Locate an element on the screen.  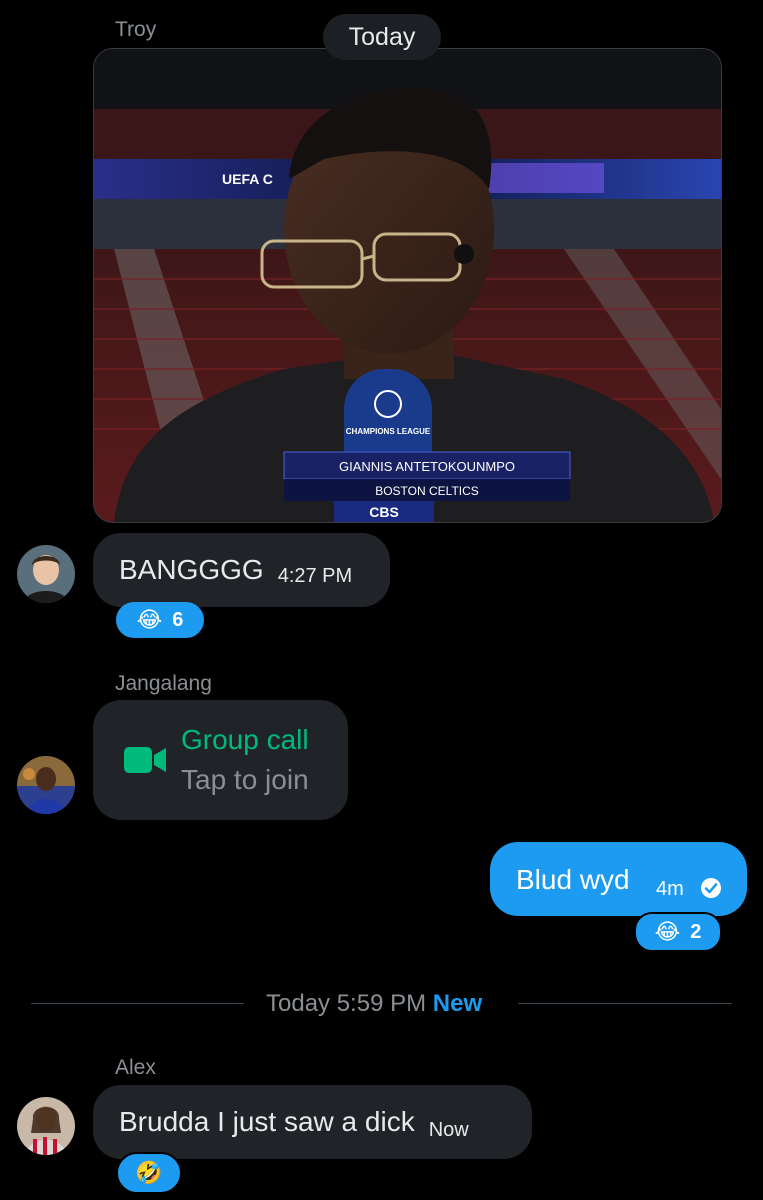
group-call-title: Group call is located at coordinates (245, 739).